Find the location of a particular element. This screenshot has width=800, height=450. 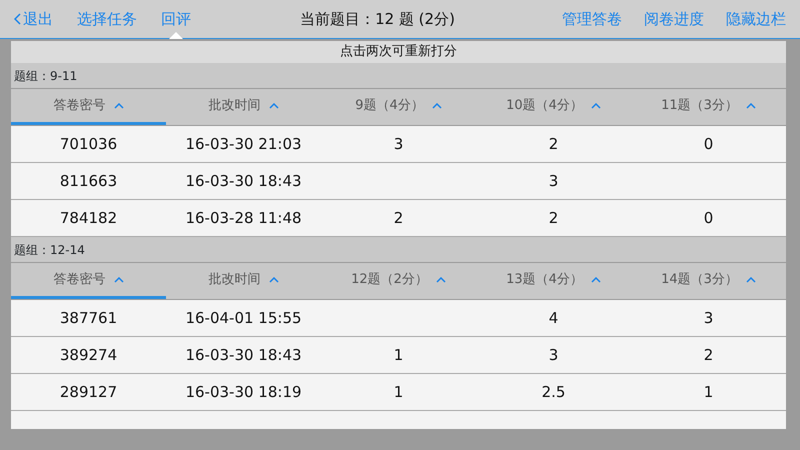

table-cell-text: 2.5 is located at coordinates (553, 392).